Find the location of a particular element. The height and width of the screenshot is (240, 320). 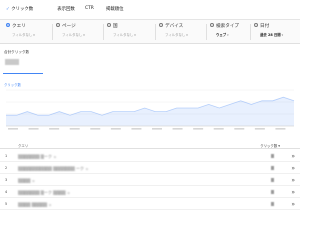

query-text-redacted: ▒▒▒▒▒▒▒ ▒ーク ▒▒▒▒ ⧉ is located at coordinates (44, 192).